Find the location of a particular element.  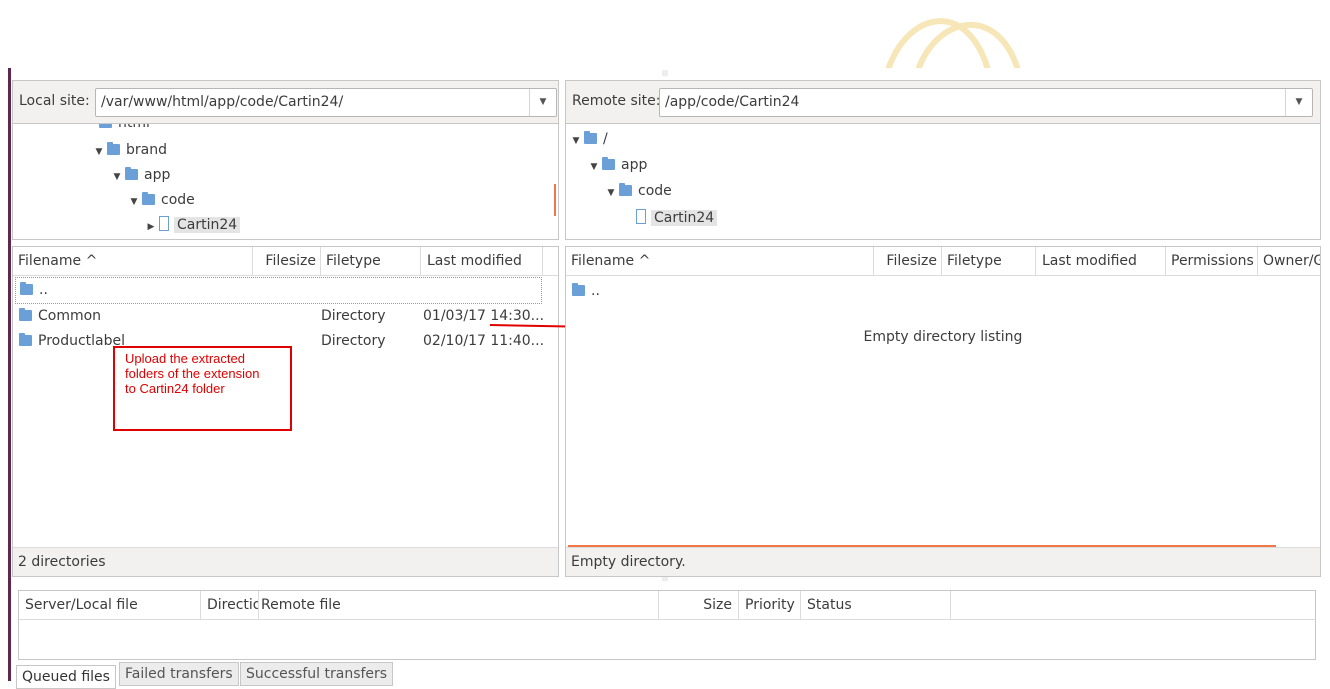

local-site-path: /var/www/html/app/code/Cartin24/ is located at coordinates (222, 102).